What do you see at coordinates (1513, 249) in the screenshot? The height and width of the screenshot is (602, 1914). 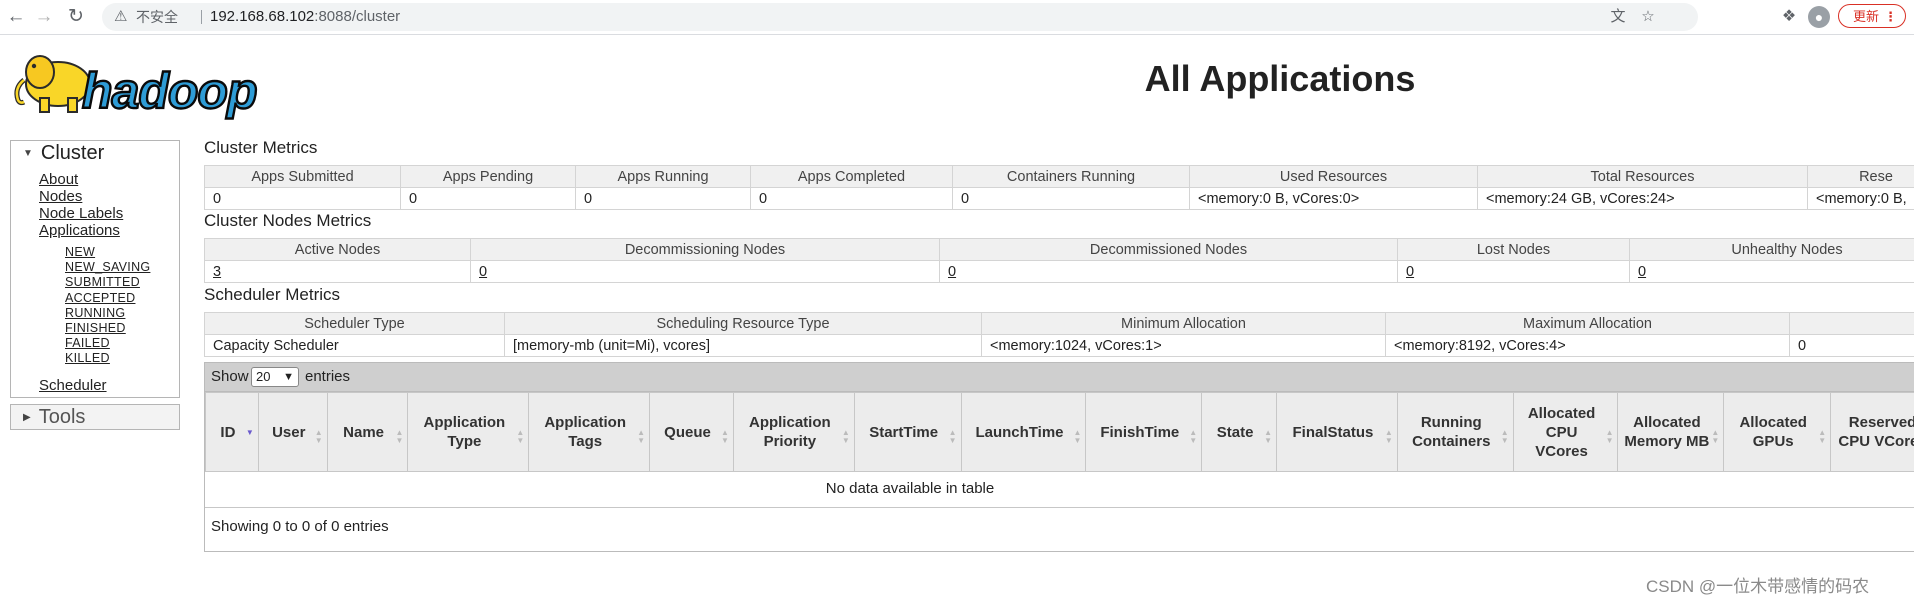 I see `nm-header-lost-nodes: Lost Nodes` at bounding box center [1513, 249].